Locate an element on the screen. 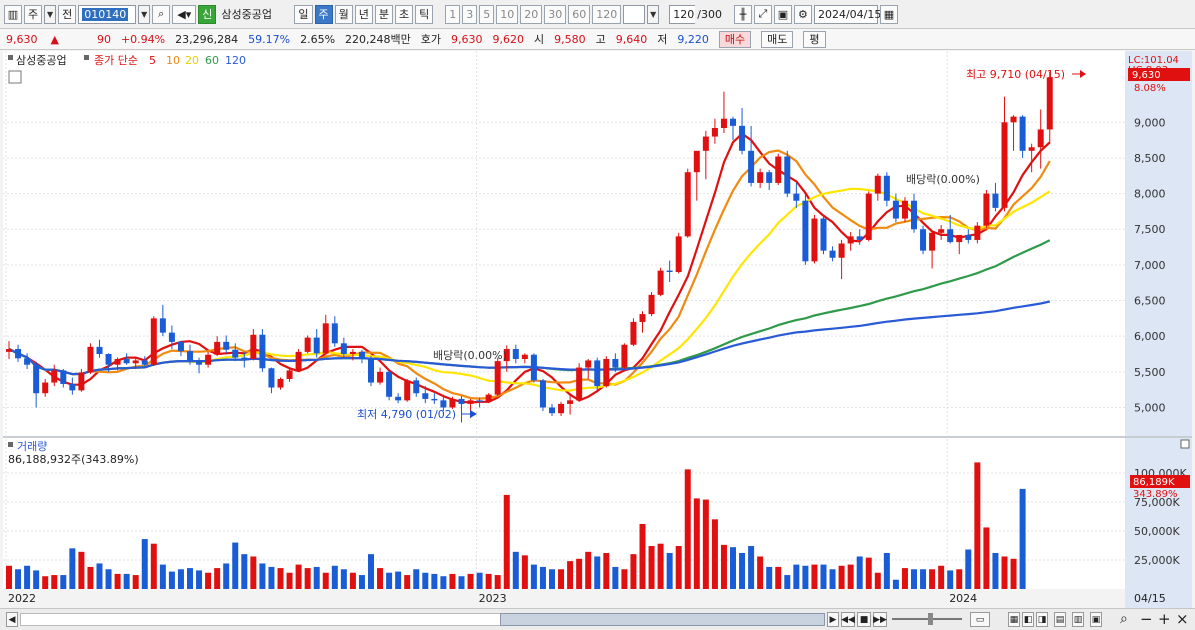 This screenshot has height=630, width=1195. interval-5: 5 is located at coordinates (487, 14).